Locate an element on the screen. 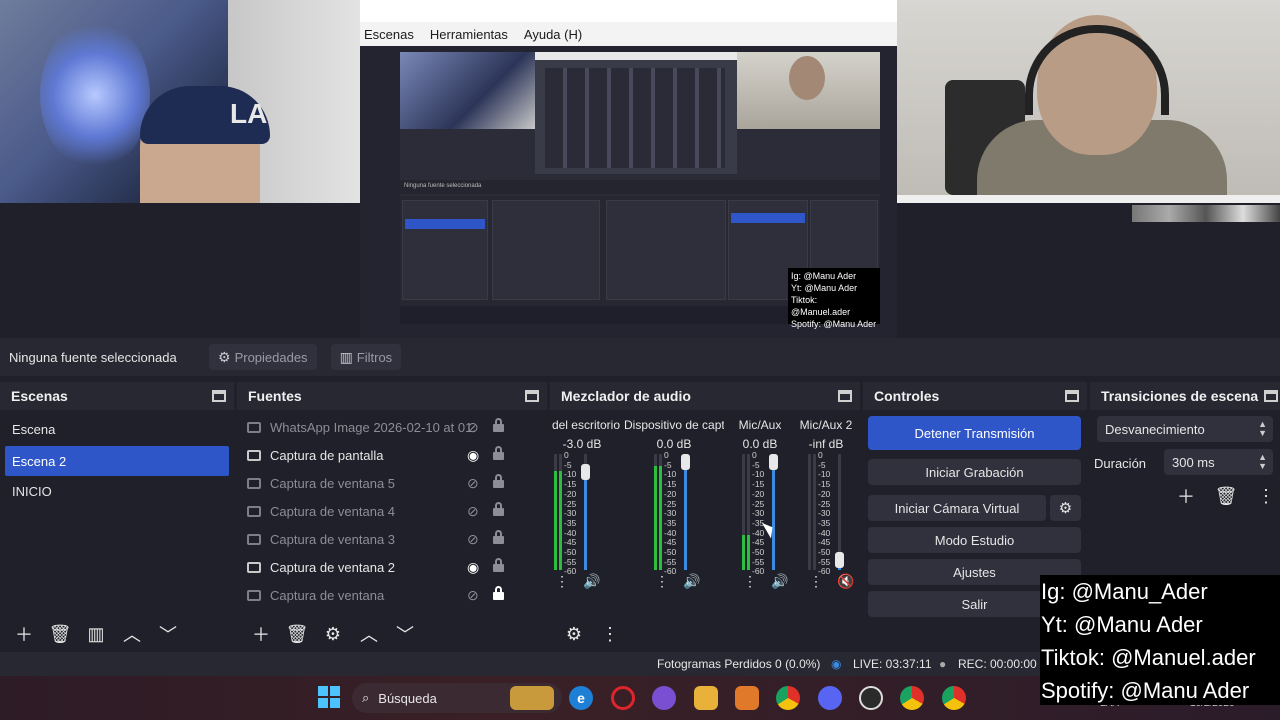 Image resolution: width=1280 pixels, height=720 pixels. add-transition-button: ＋ is located at coordinates (1186, 496).